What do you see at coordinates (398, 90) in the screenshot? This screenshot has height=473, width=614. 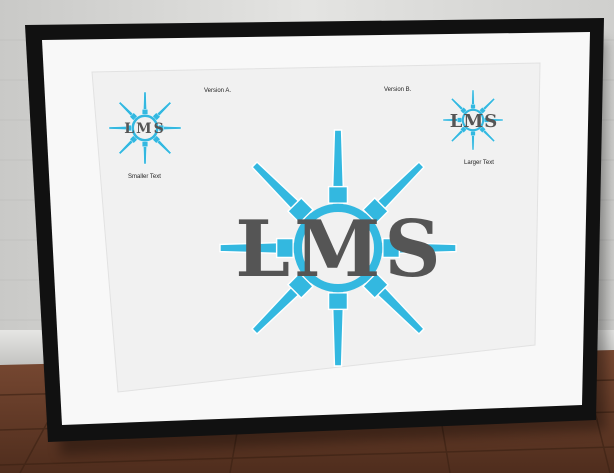 I see `version-b-label: Version B.` at bounding box center [398, 90].